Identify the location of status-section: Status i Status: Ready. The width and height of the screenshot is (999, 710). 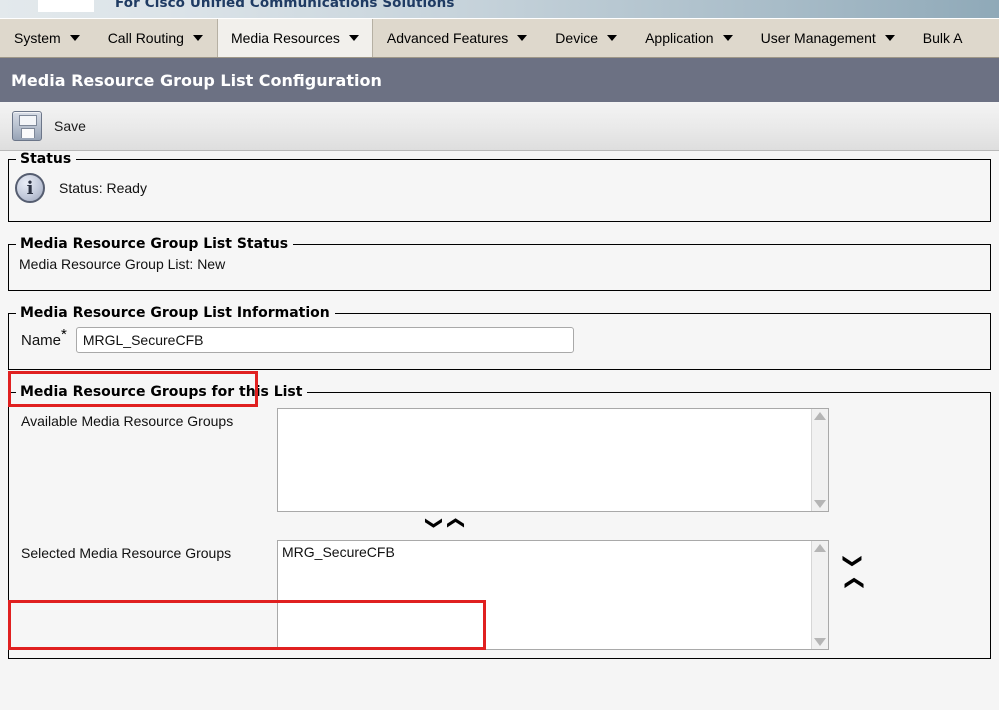
(499, 186).